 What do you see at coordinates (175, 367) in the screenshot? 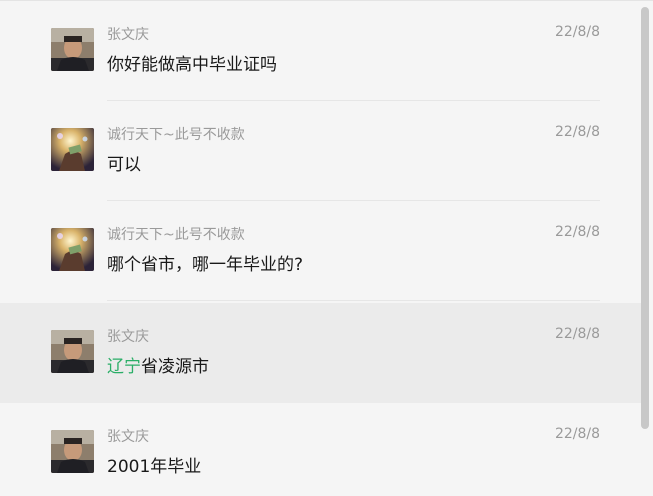
I see `message-text-rest: 省凌源市` at bounding box center [175, 367].